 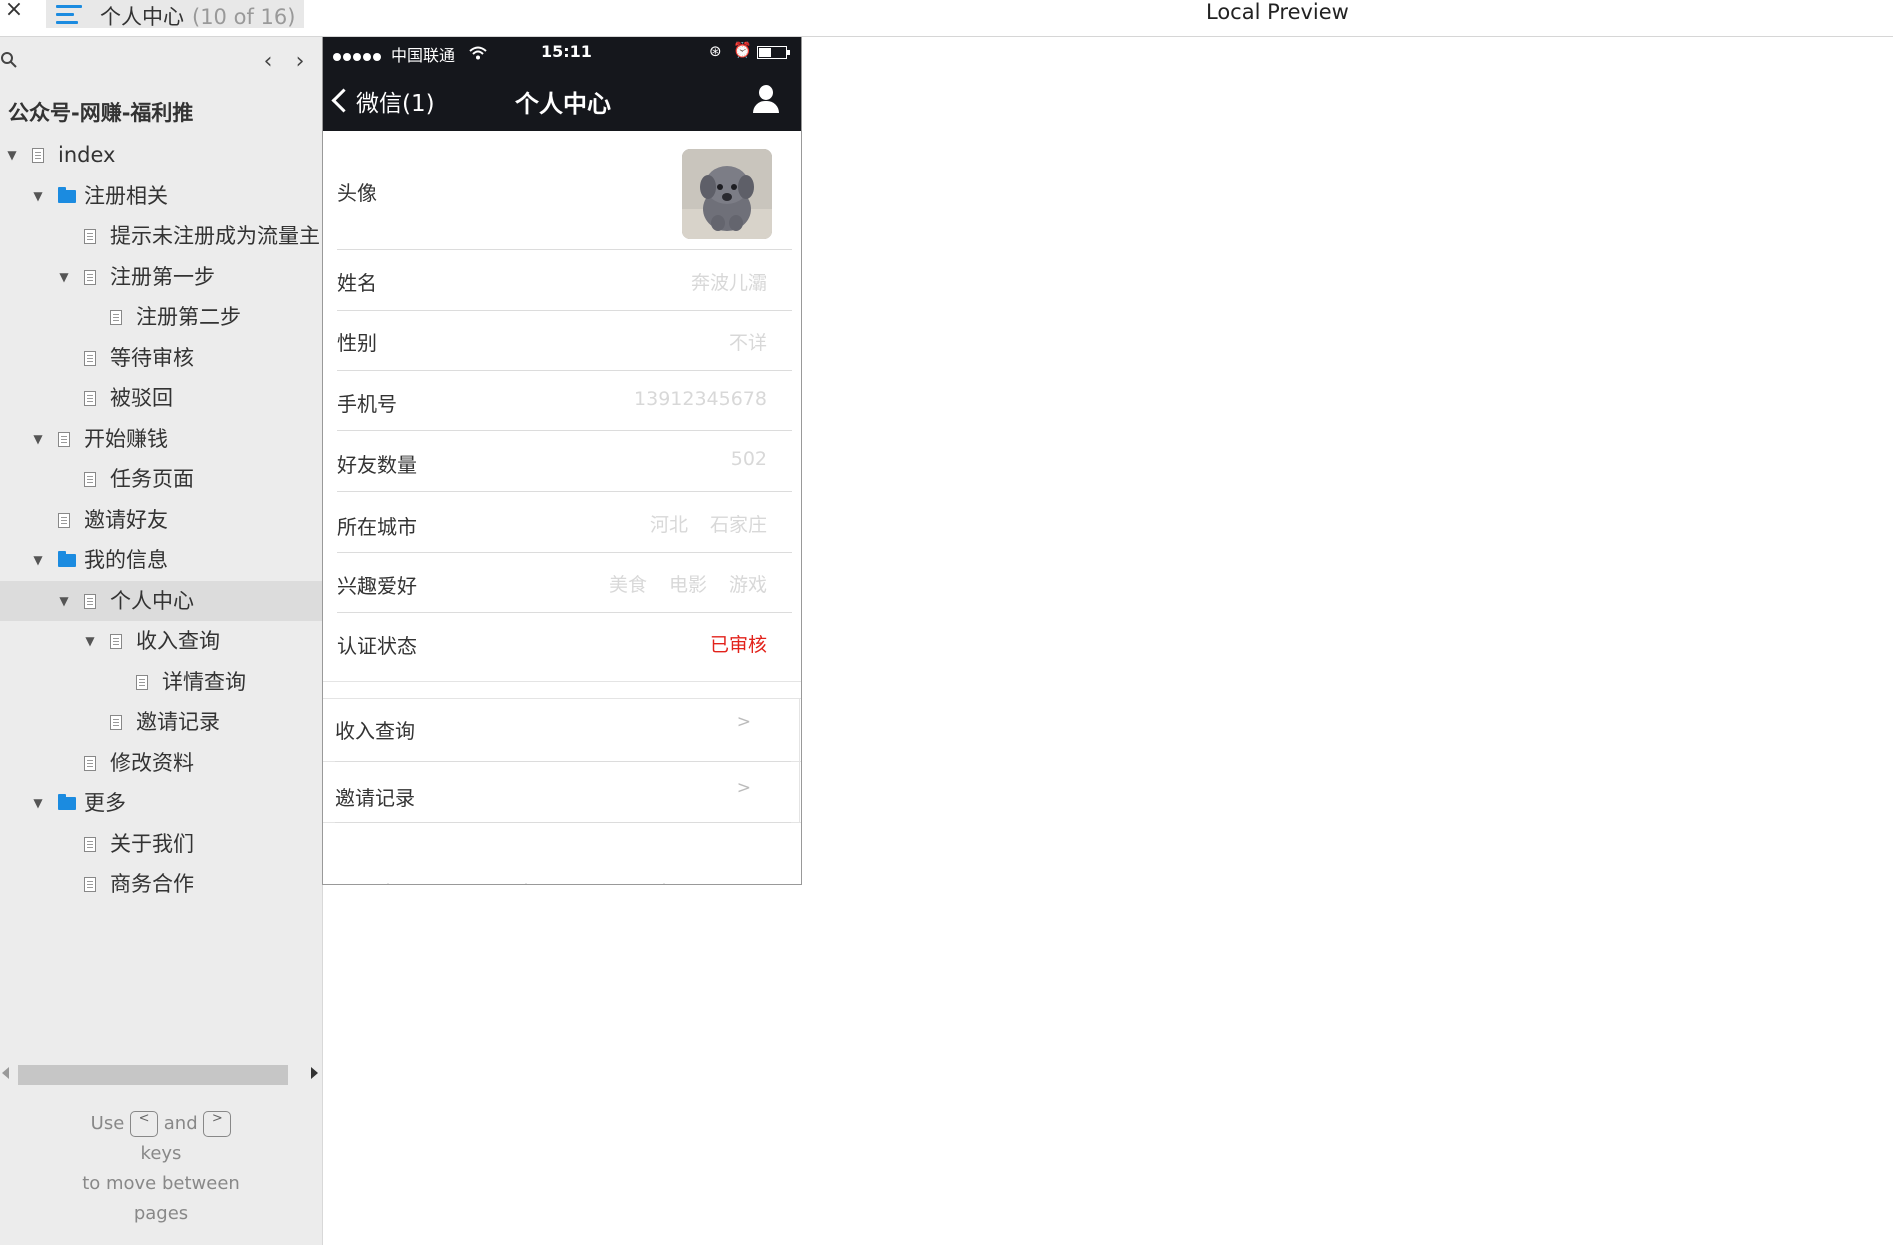 What do you see at coordinates (161, 398) in the screenshot?
I see `tree-item: 被驳回` at bounding box center [161, 398].